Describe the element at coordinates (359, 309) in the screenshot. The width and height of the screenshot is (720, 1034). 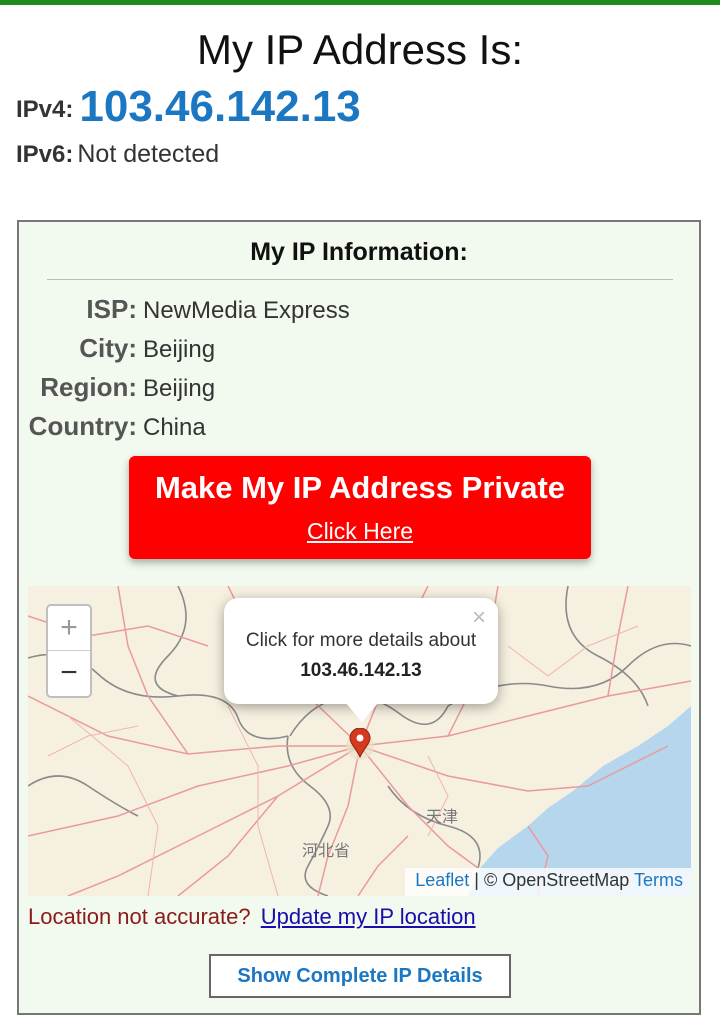
I see `info-row-isp: ISP: NewMedia Express` at that location.